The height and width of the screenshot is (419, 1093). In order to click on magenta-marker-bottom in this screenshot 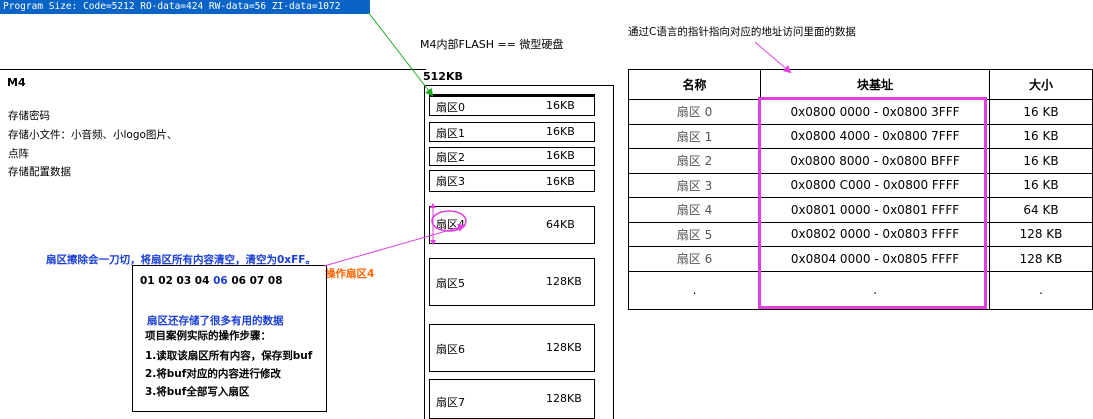, I will do `click(433, 242)`.